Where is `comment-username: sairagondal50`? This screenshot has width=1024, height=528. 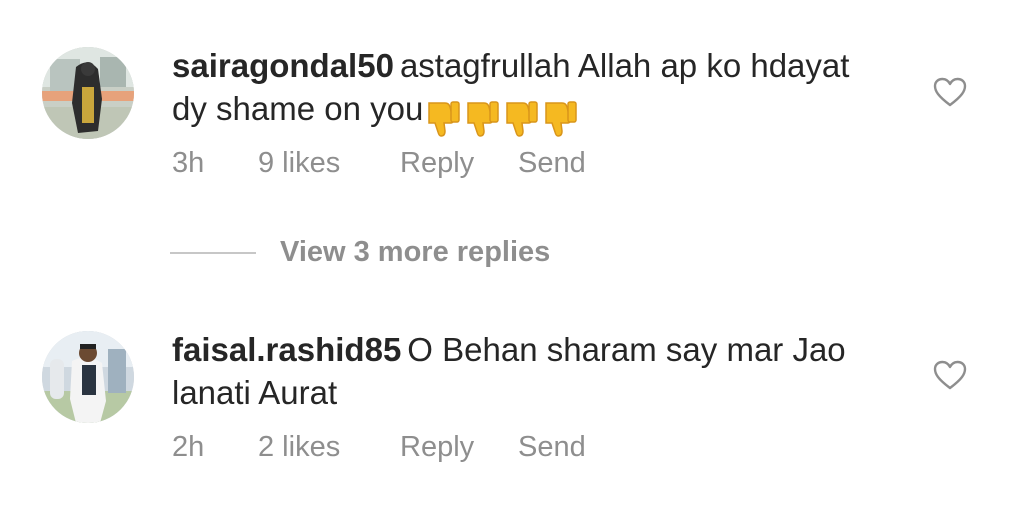
comment-username: sairagondal50 is located at coordinates (283, 65).